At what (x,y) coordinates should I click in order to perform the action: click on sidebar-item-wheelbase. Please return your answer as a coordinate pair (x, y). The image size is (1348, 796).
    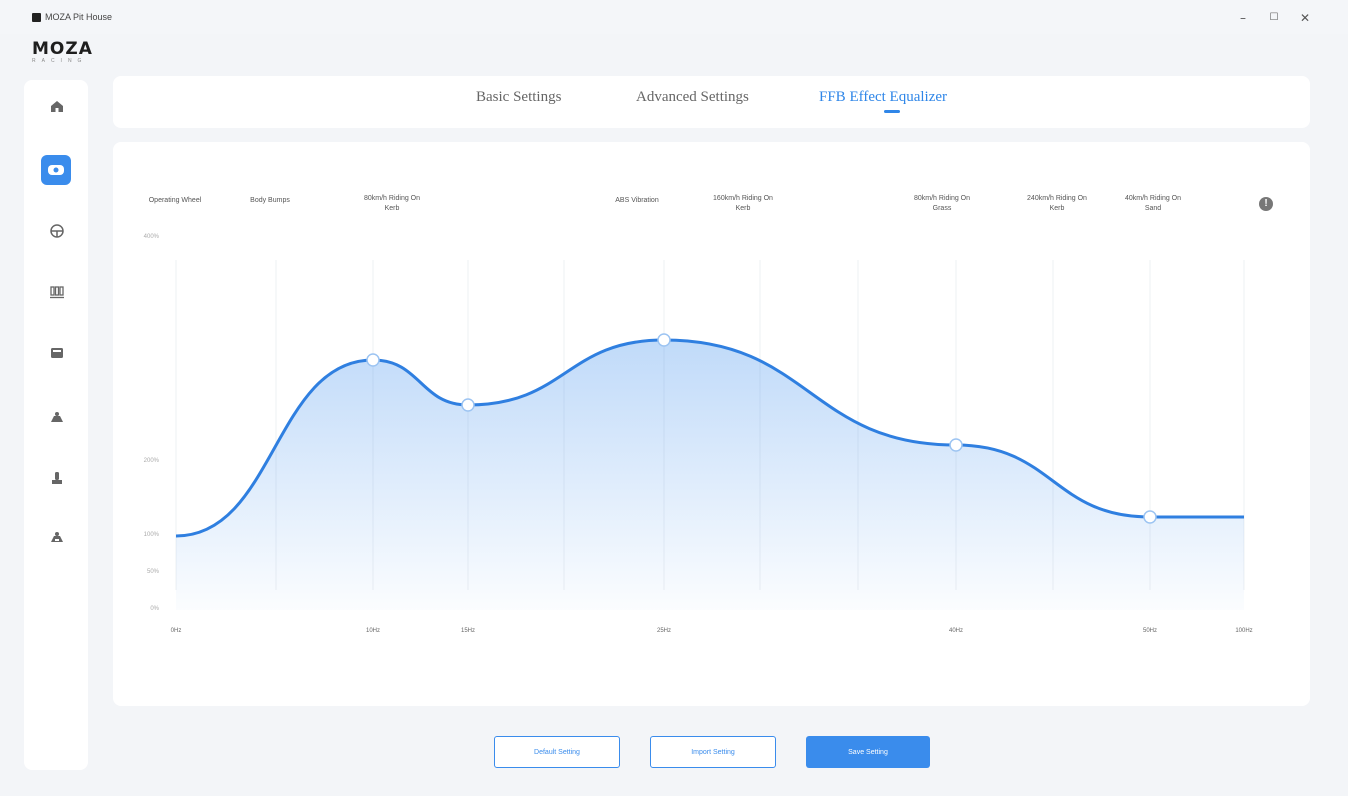
    Looking at the image, I should click on (56, 170).